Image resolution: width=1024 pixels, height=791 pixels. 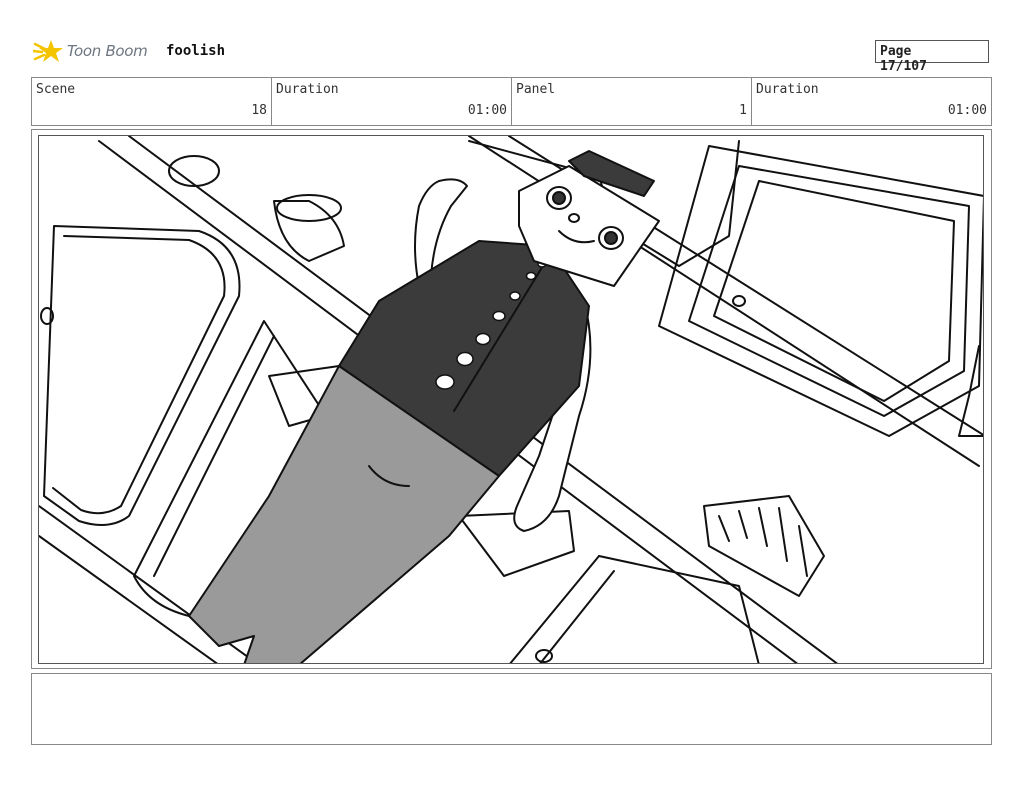 I want to click on scene-cell: Scene 18, so click(x=152, y=101).